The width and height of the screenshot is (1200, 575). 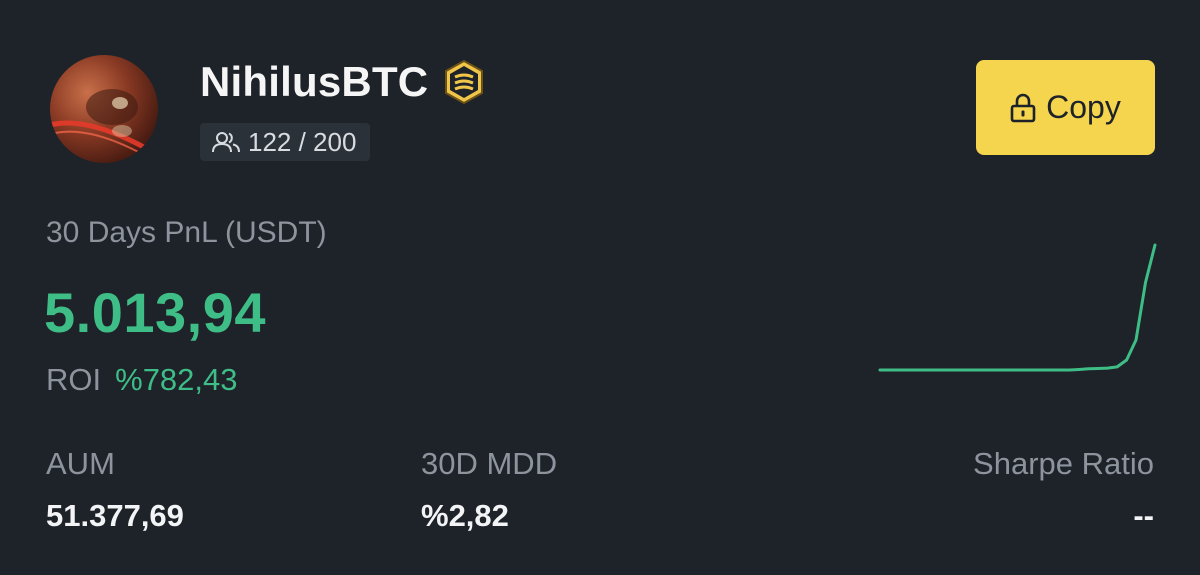 I want to click on pnl-series-line, so click(x=1017, y=307).